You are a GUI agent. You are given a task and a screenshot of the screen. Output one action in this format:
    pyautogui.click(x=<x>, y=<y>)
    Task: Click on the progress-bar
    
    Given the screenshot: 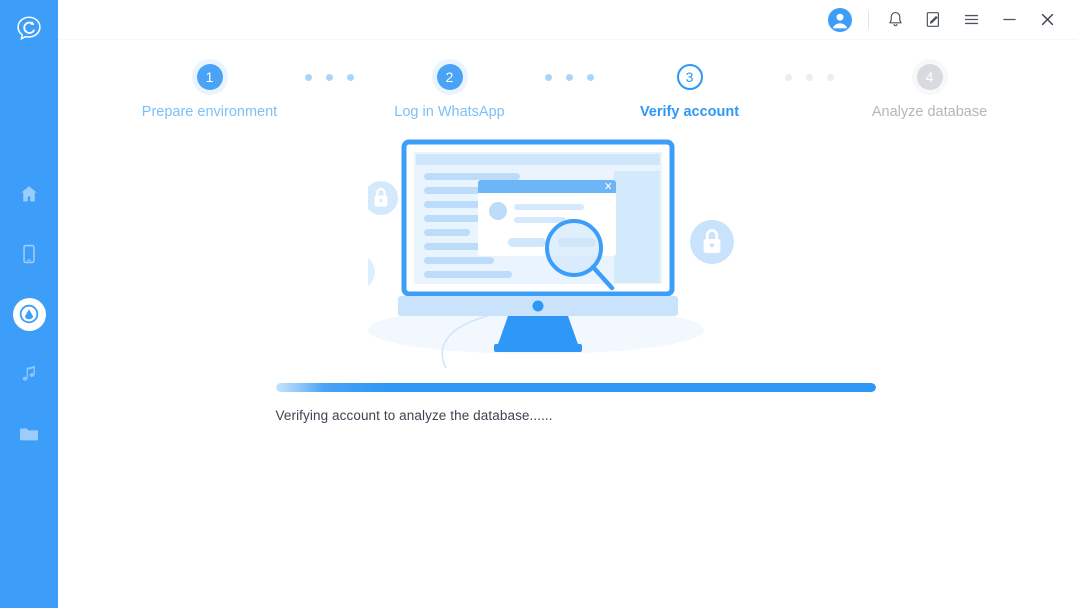 What is the action you would take?
    pyautogui.click(x=575, y=387)
    